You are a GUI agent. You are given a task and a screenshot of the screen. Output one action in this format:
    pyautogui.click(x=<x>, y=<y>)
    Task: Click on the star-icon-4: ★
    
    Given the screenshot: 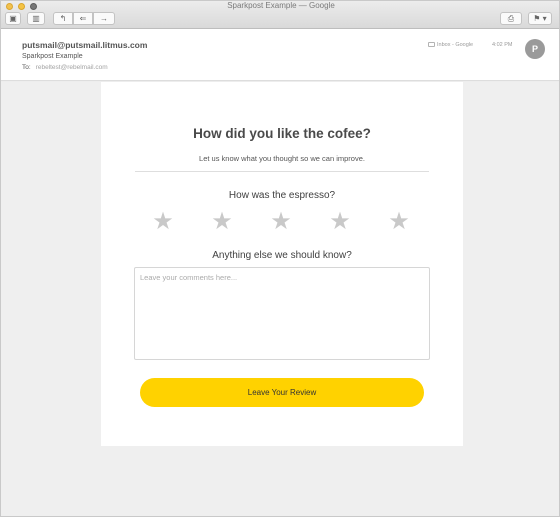 What is the action you would take?
    pyautogui.click(x=340, y=221)
    